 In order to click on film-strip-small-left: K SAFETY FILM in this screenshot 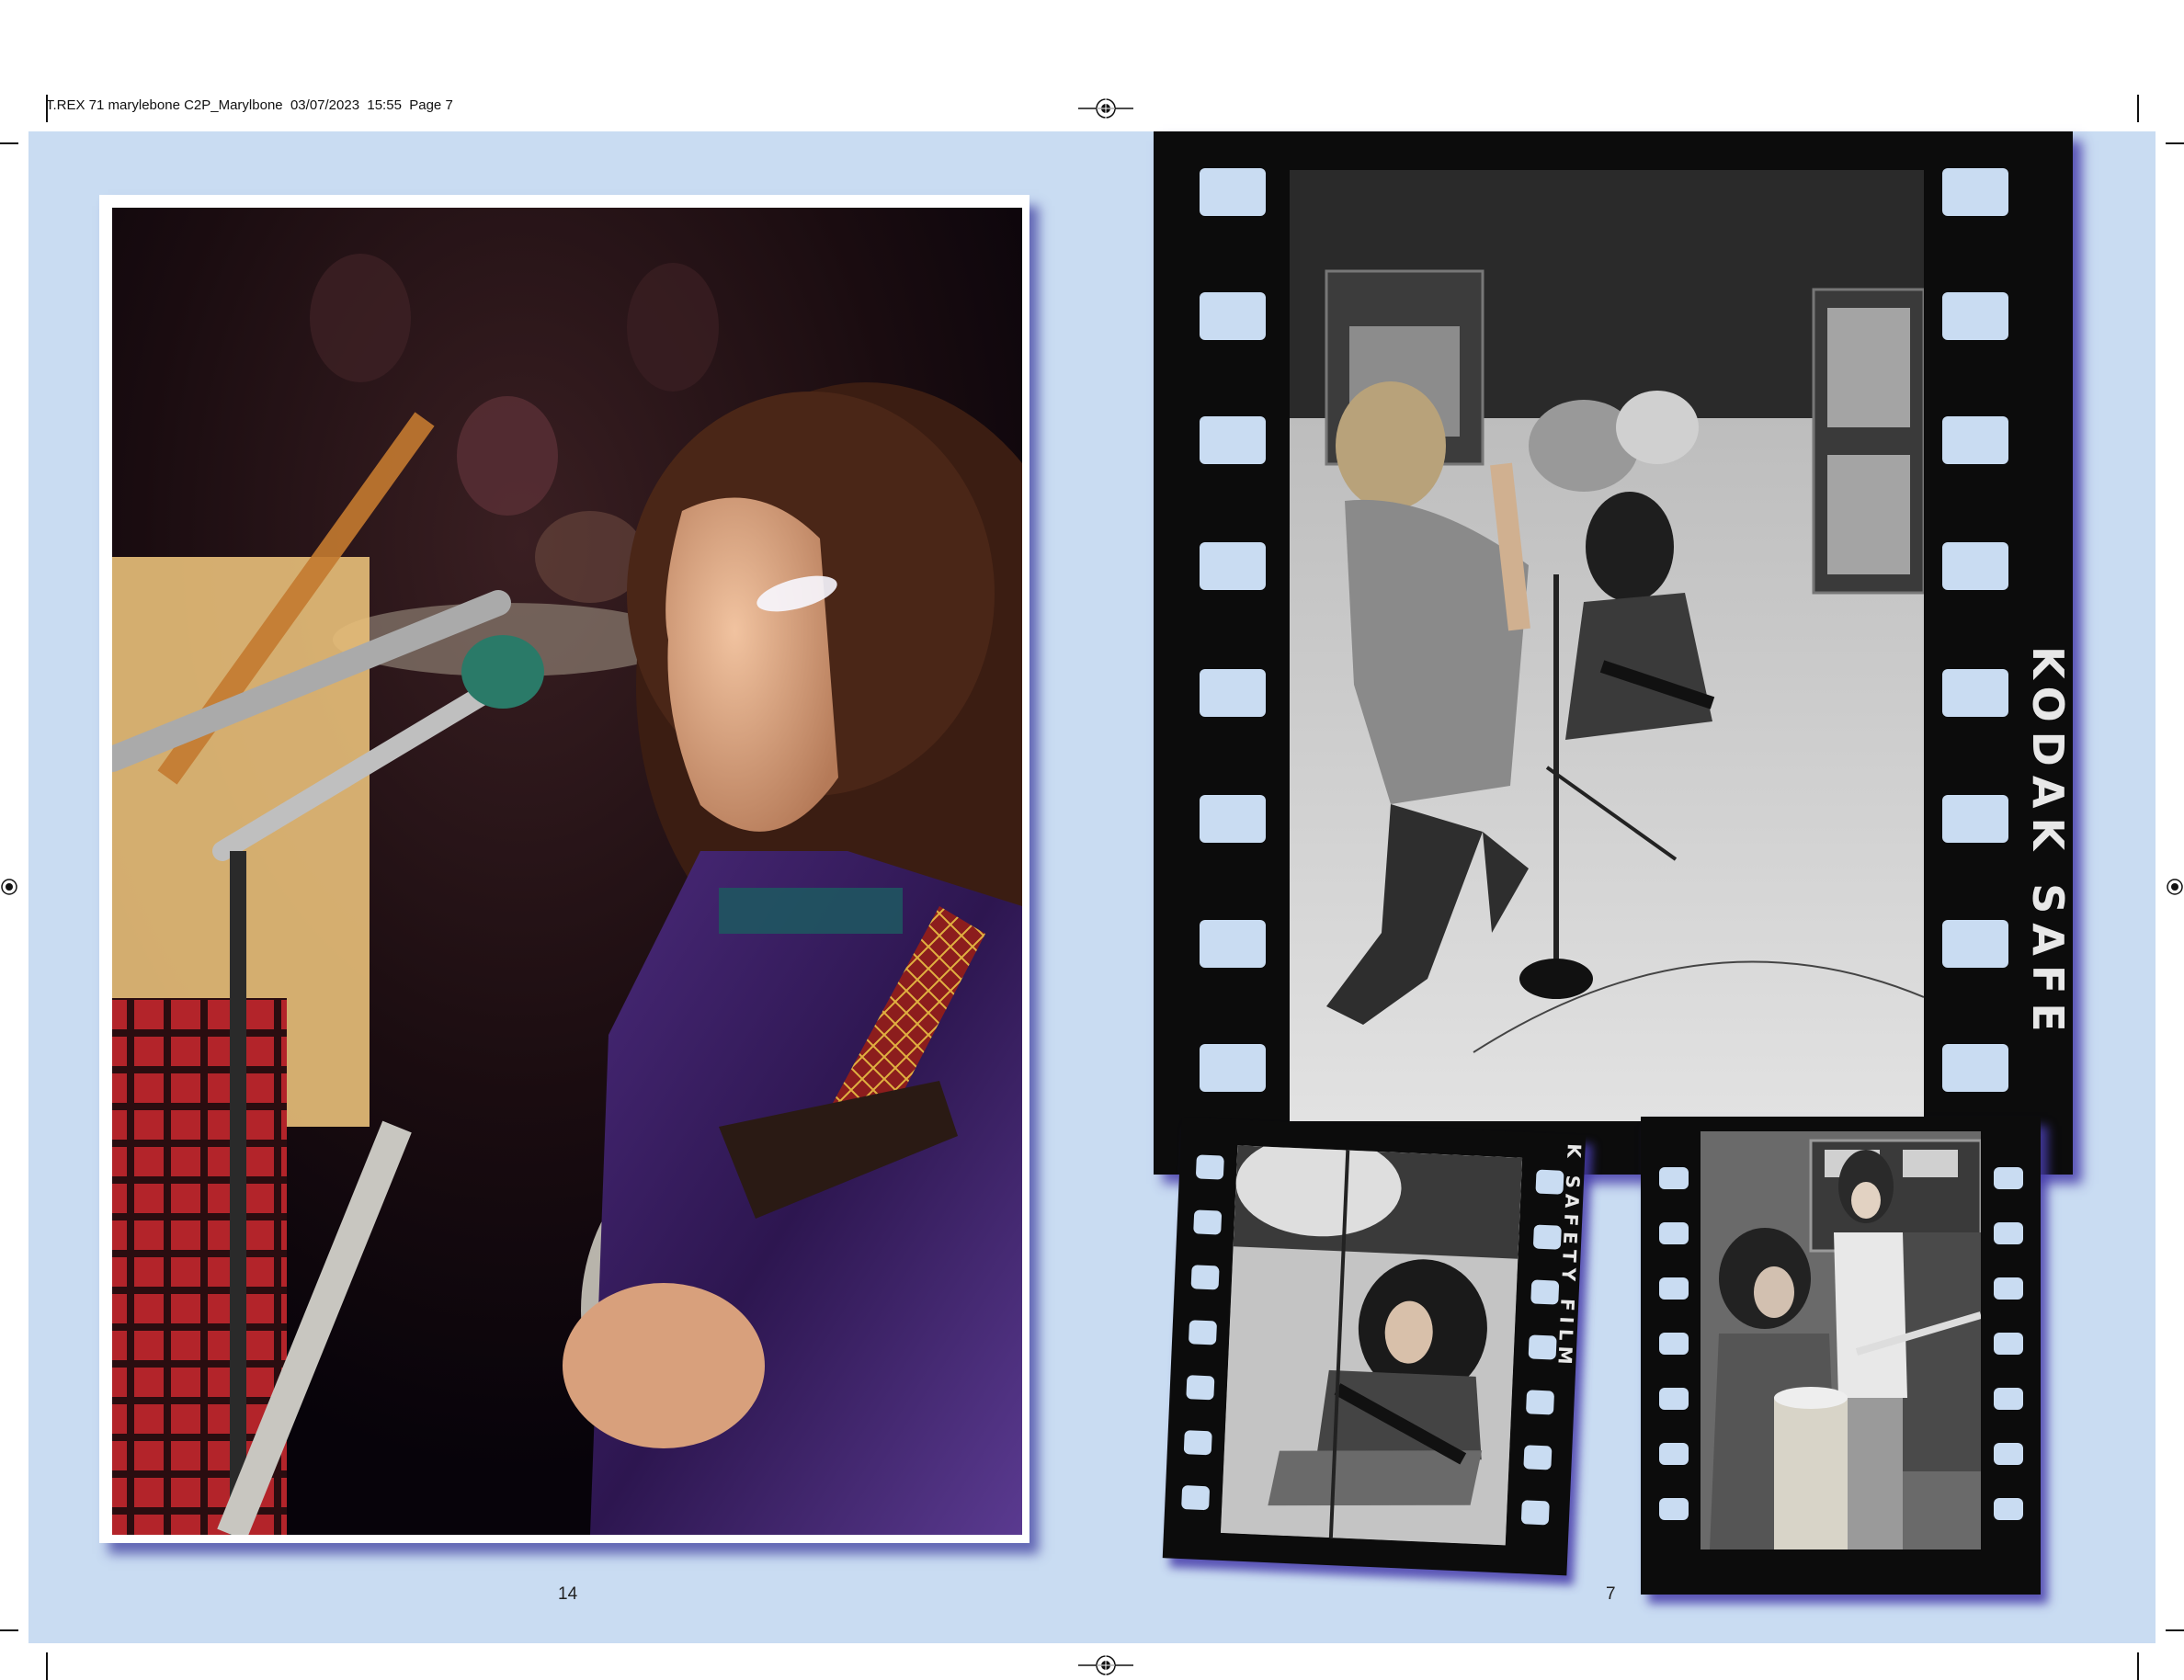, I will do `click(1374, 1346)`.